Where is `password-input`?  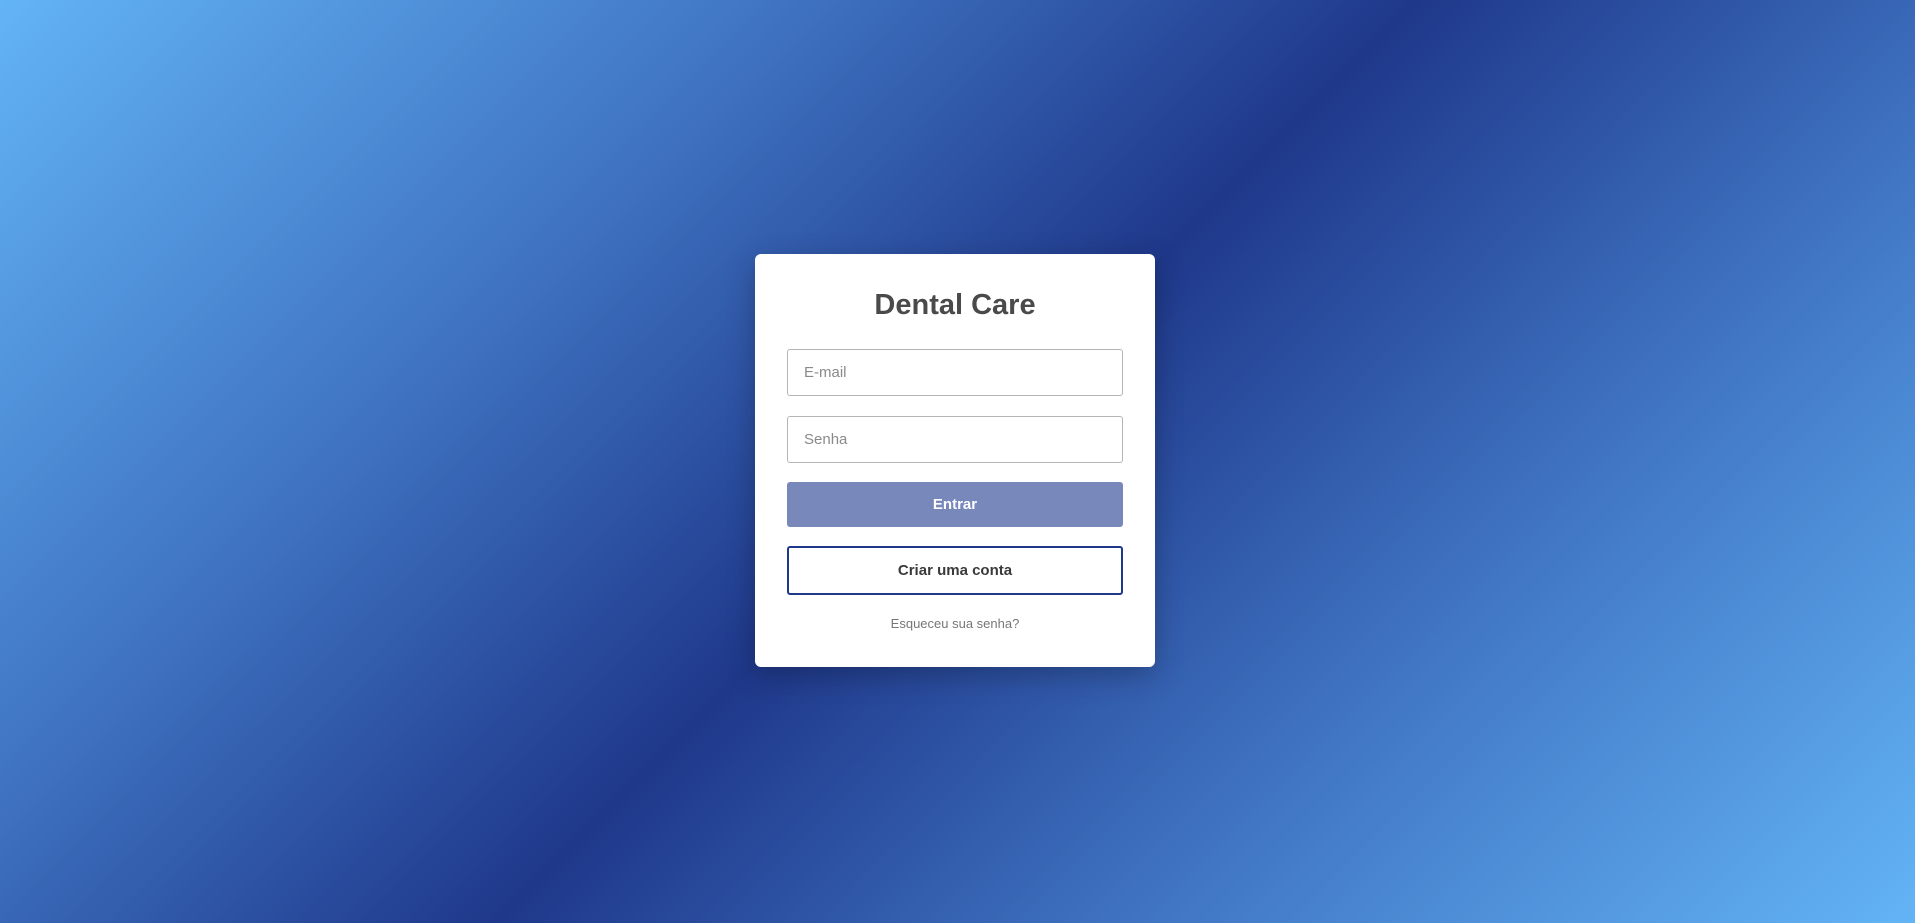
password-input is located at coordinates (955, 439).